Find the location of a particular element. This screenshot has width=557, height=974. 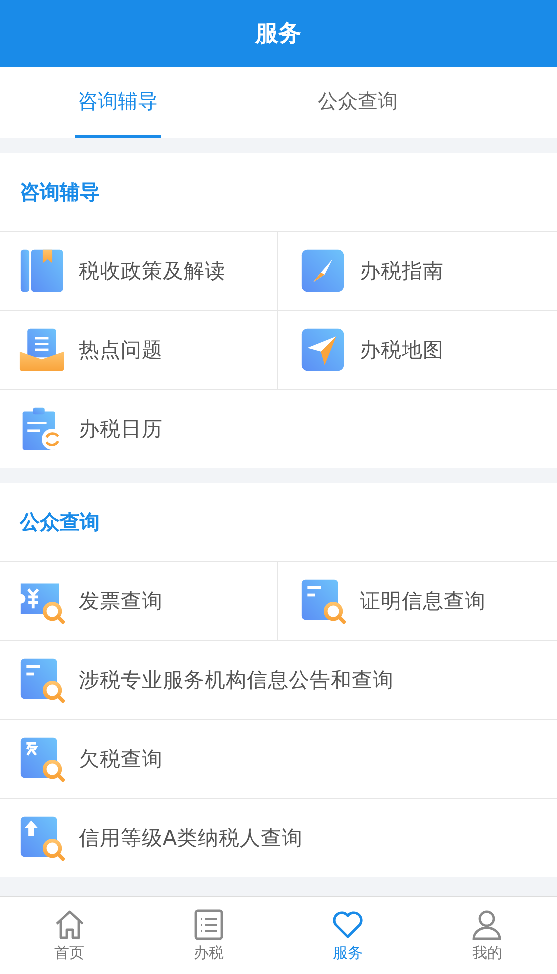

home-icon is located at coordinates (70, 924).